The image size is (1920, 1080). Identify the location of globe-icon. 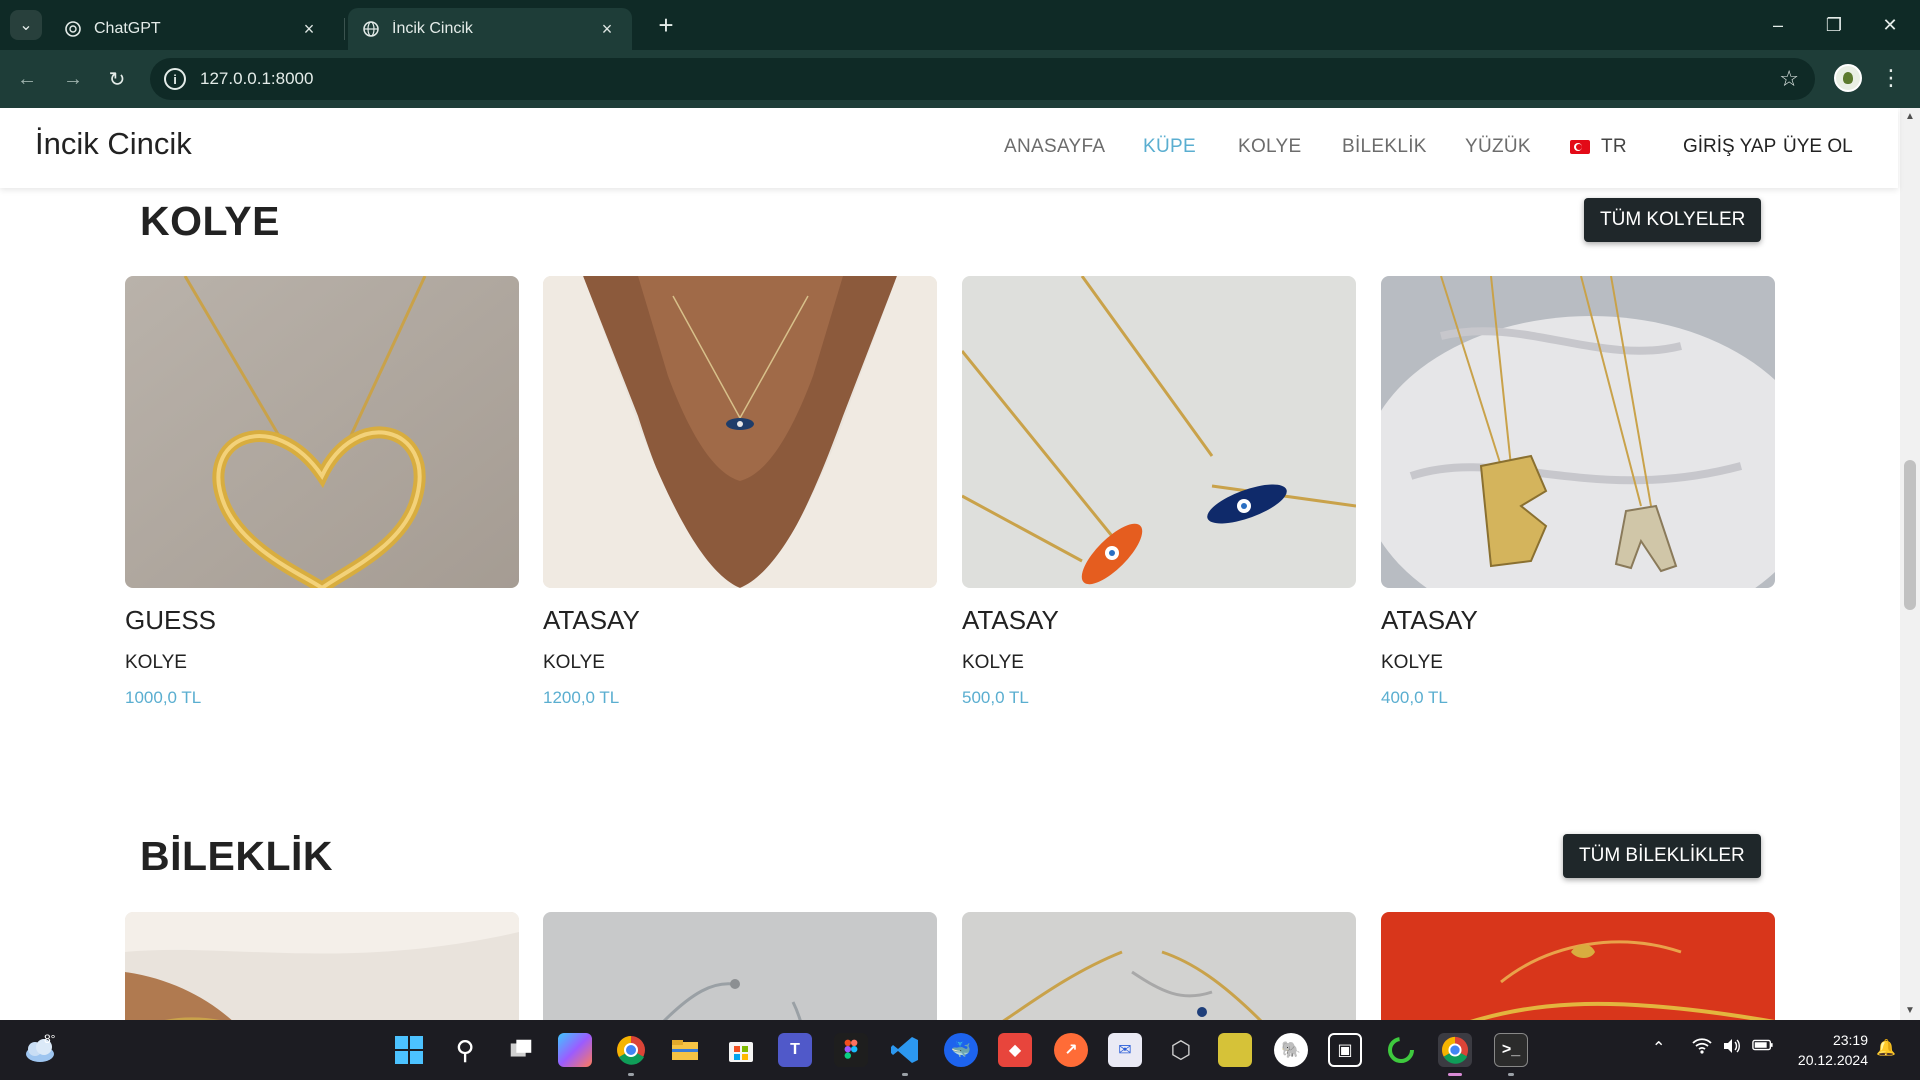
(371, 29).